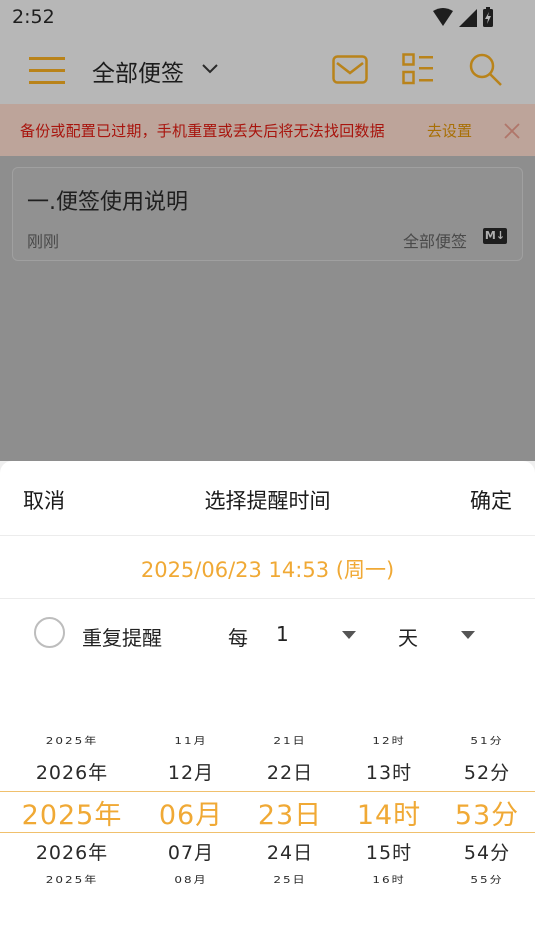 The image size is (535, 951). I want to click on unit-select: 天, so click(408, 636).